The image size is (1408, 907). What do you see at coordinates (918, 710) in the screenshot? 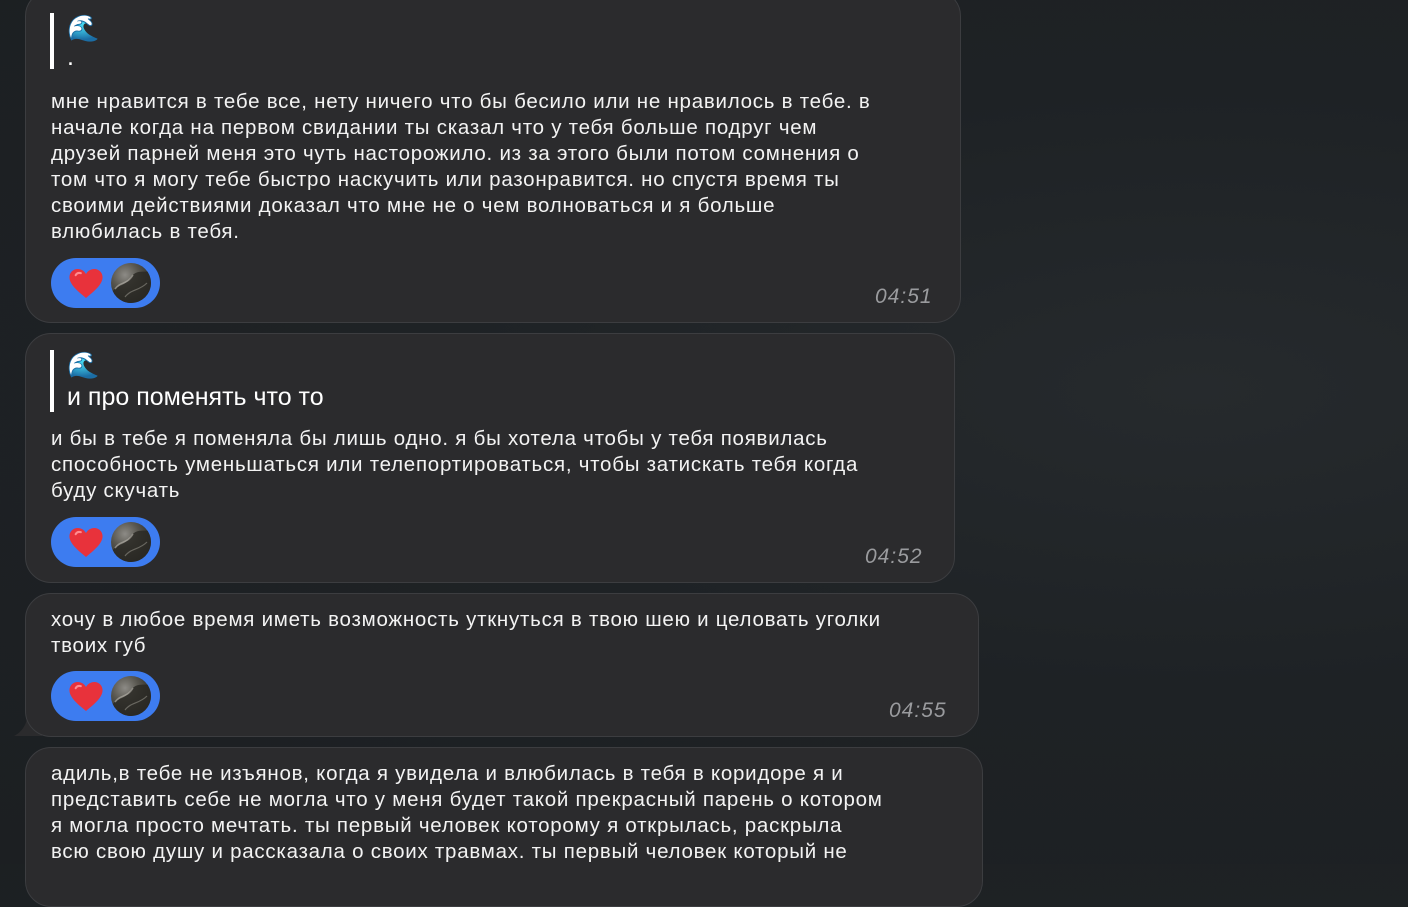
I see `message-time: 04:55` at bounding box center [918, 710].